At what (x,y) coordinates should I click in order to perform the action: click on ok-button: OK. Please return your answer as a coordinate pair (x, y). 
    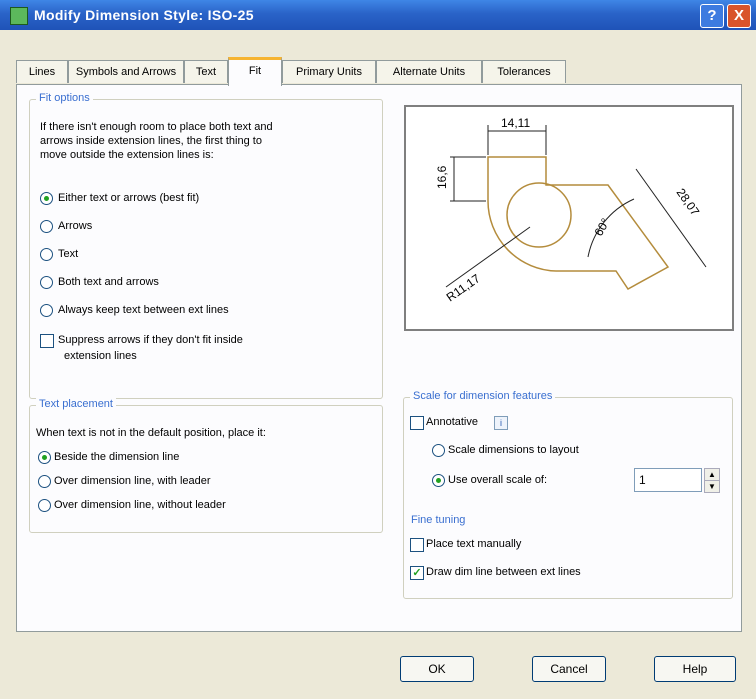
    Looking at the image, I should click on (437, 669).